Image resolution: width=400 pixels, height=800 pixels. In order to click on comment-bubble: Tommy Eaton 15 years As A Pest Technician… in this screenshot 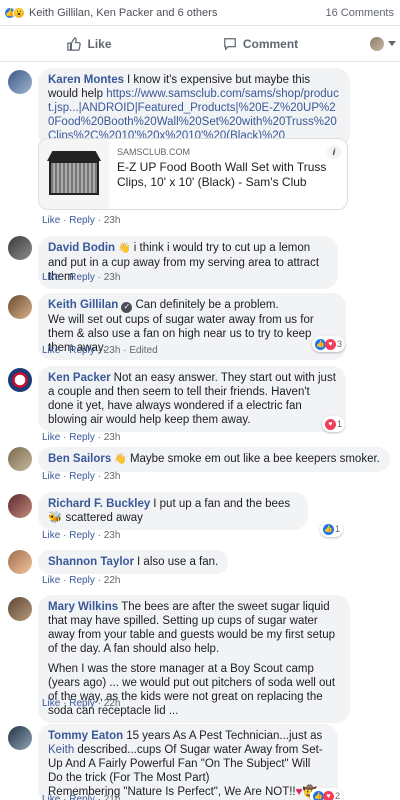, I will do `click(188, 762)`.